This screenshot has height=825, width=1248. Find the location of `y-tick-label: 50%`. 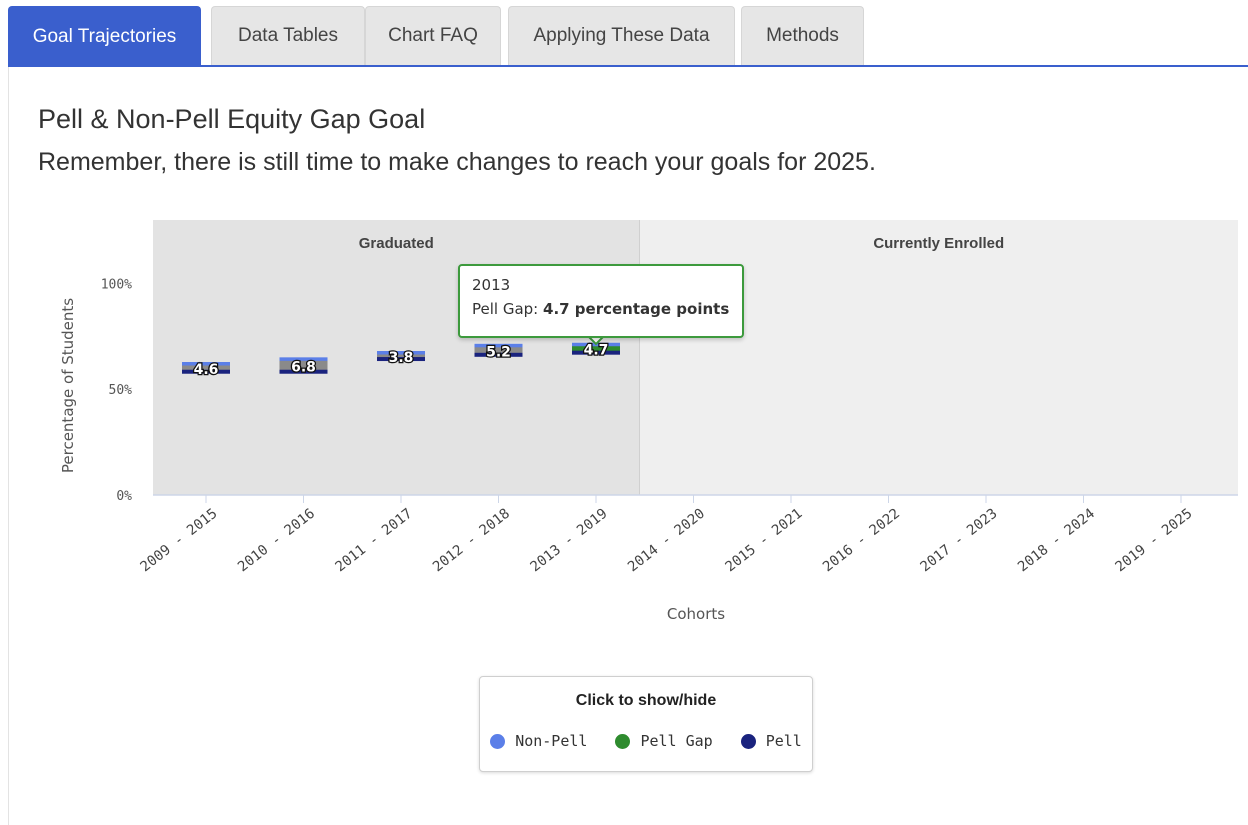

y-tick-label: 50% is located at coordinates (121, 390).